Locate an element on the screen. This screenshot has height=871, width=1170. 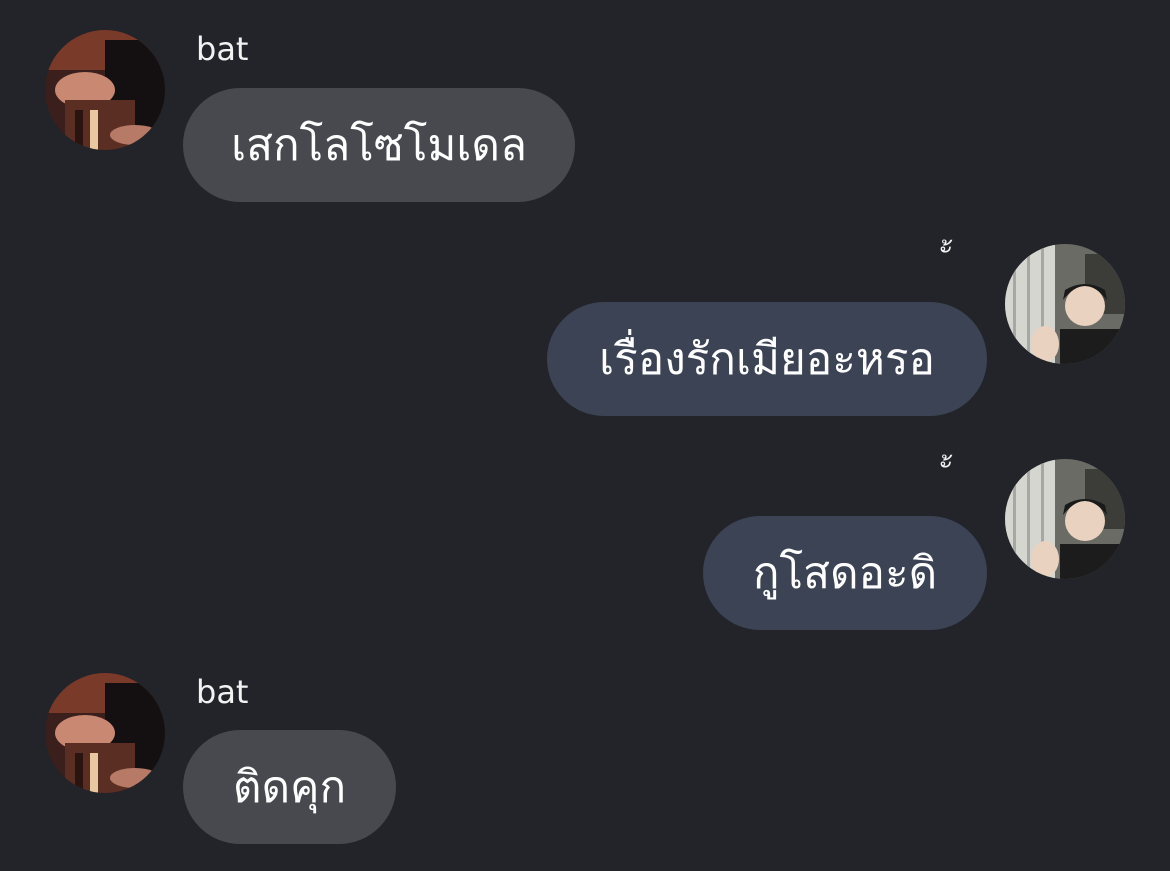
message-bubble: กูโสดอะดิ is located at coordinates (845, 573).